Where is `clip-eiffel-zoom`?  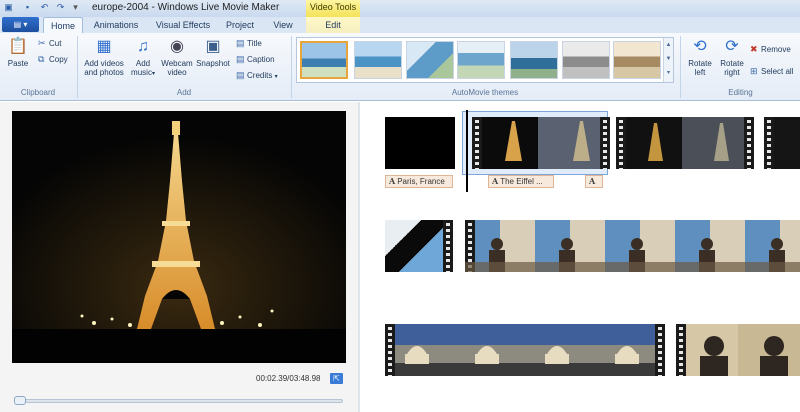 clip-eiffel-zoom is located at coordinates (685, 143).